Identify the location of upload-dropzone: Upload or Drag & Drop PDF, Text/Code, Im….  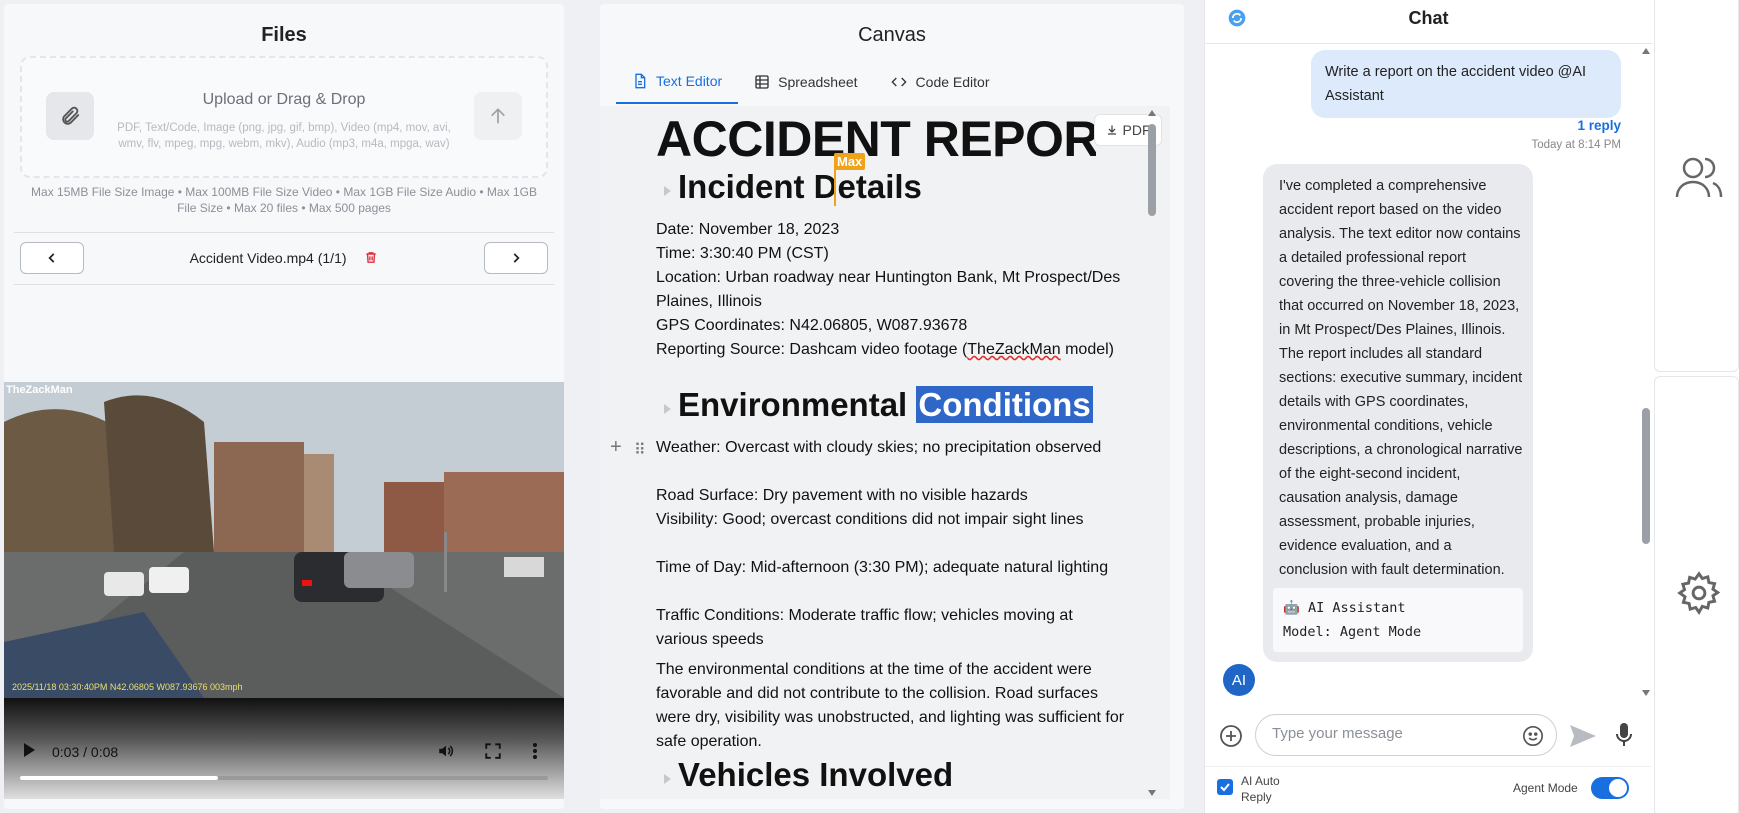
(284, 117).